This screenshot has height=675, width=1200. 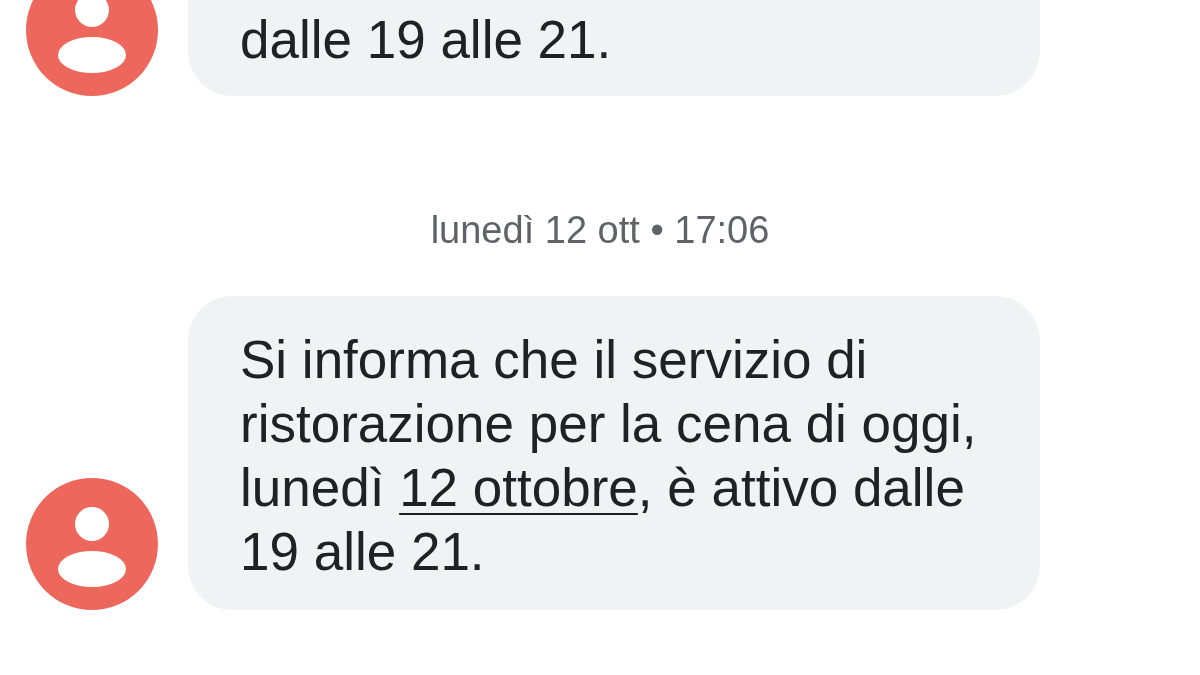 What do you see at coordinates (426, 40) in the screenshot?
I see `message-text: dalle 19 alle 21.` at bounding box center [426, 40].